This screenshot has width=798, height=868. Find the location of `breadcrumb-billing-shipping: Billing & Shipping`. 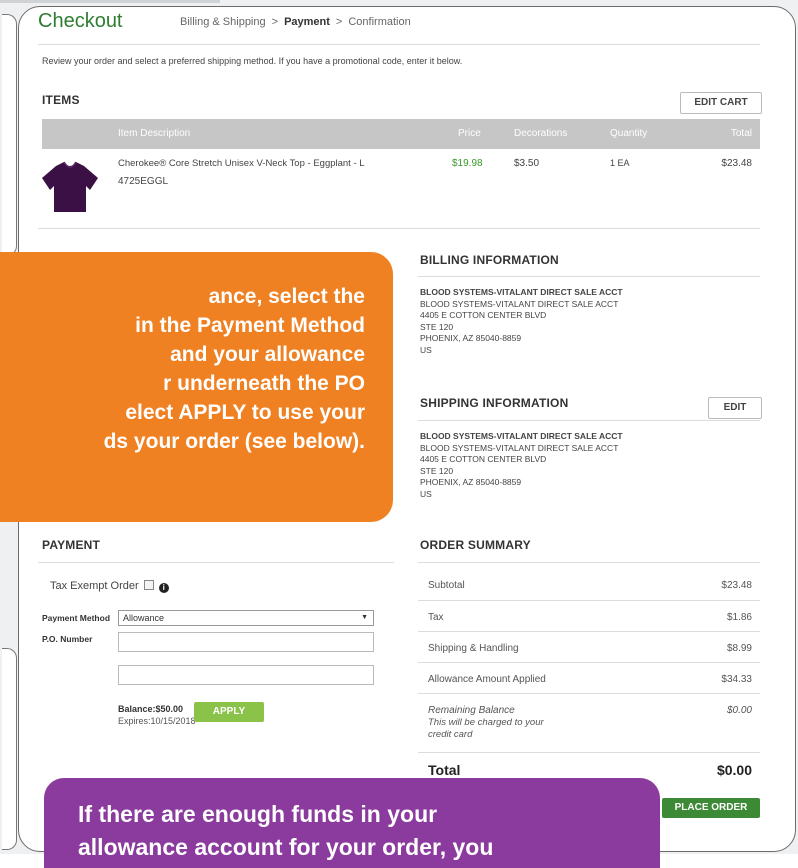

breadcrumb-billing-shipping: Billing & Shipping is located at coordinates (223, 22).